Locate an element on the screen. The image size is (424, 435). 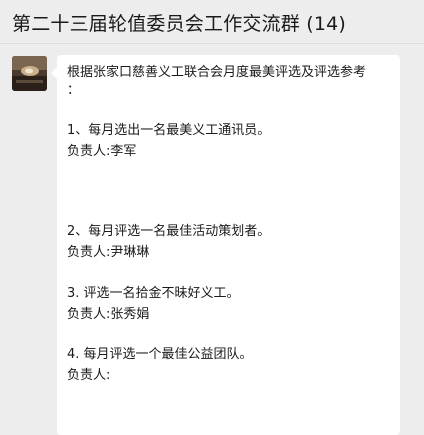
chat-title: 第二十三届轮值委员会工作交流群 (14) is located at coordinates (179, 24).